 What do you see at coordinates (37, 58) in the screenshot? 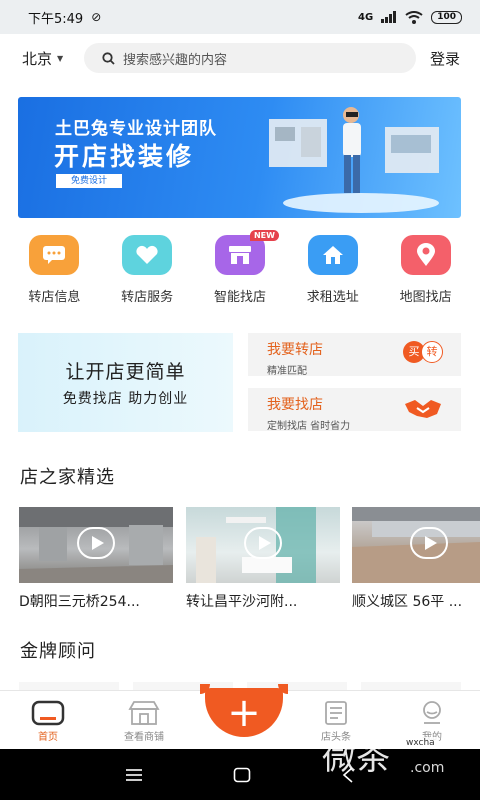
I see `city-label: 北京` at bounding box center [37, 58].